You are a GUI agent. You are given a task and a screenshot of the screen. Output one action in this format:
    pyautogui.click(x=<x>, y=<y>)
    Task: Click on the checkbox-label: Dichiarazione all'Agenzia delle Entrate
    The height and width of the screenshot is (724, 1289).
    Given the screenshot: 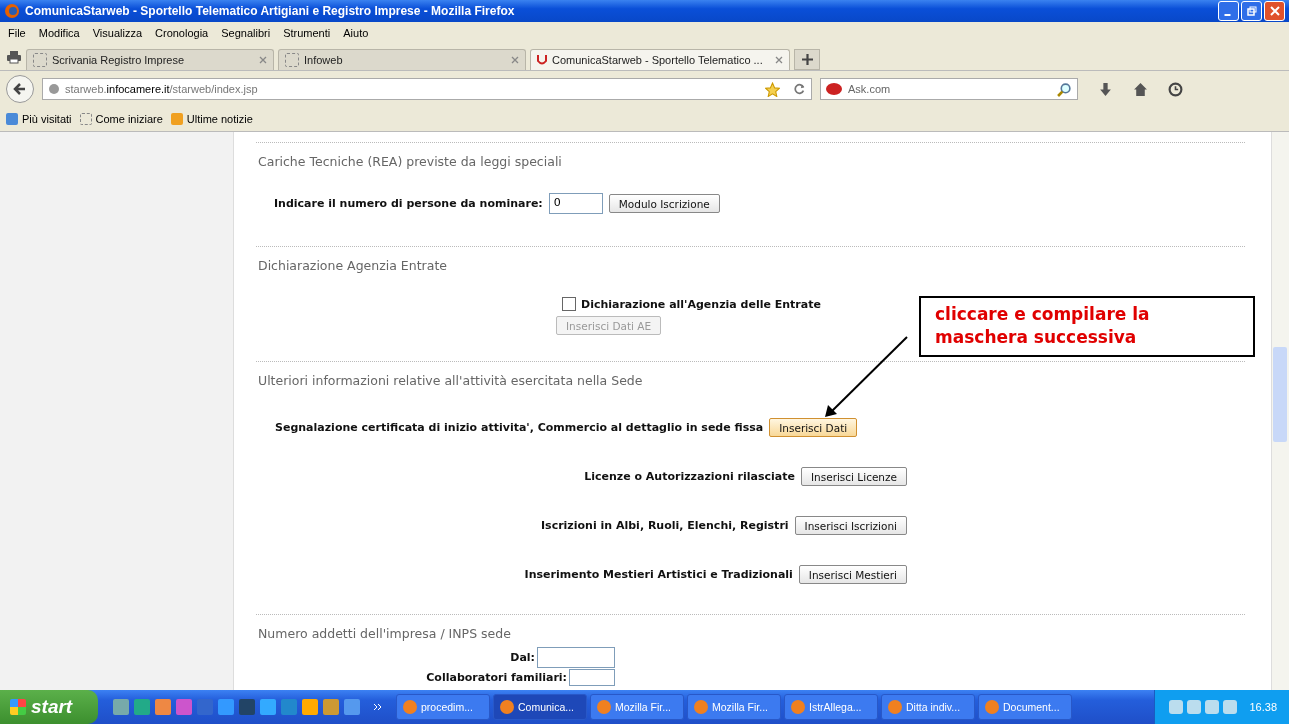 What is the action you would take?
    pyautogui.click(x=701, y=304)
    